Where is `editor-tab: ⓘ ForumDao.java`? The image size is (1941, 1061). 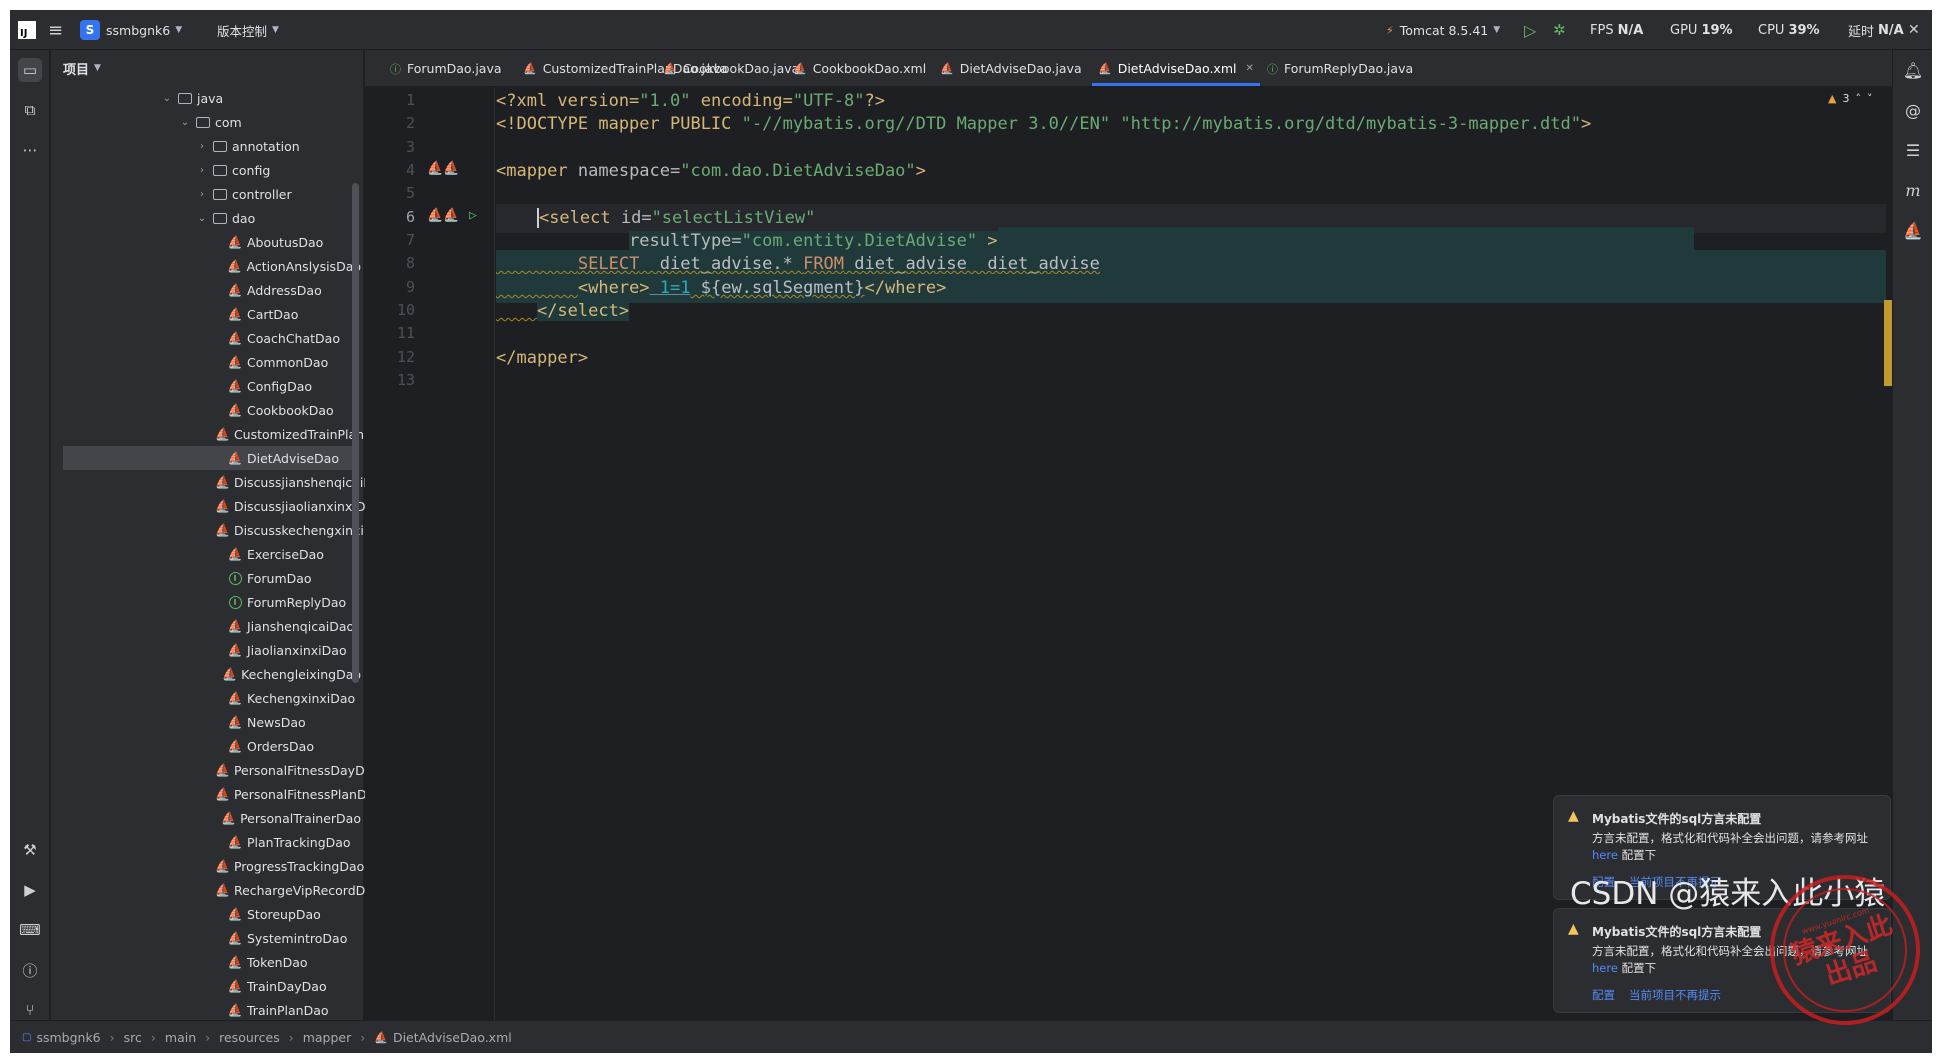
editor-tab: ⓘ ForumDao.java is located at coordinates (446, 68).